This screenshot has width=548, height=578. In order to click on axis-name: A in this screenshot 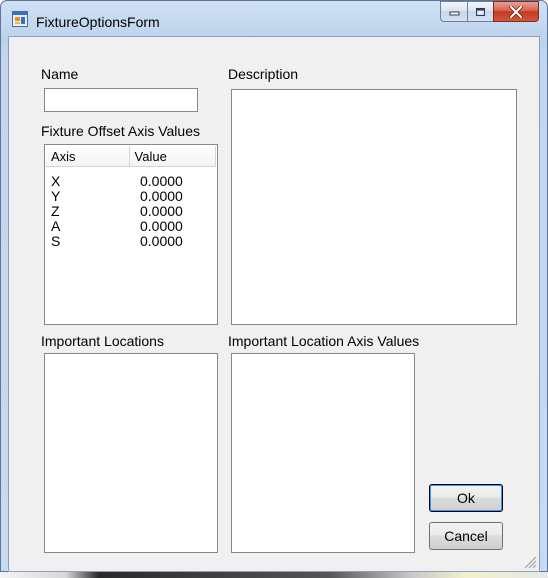, I will do `click(56, 226)`.